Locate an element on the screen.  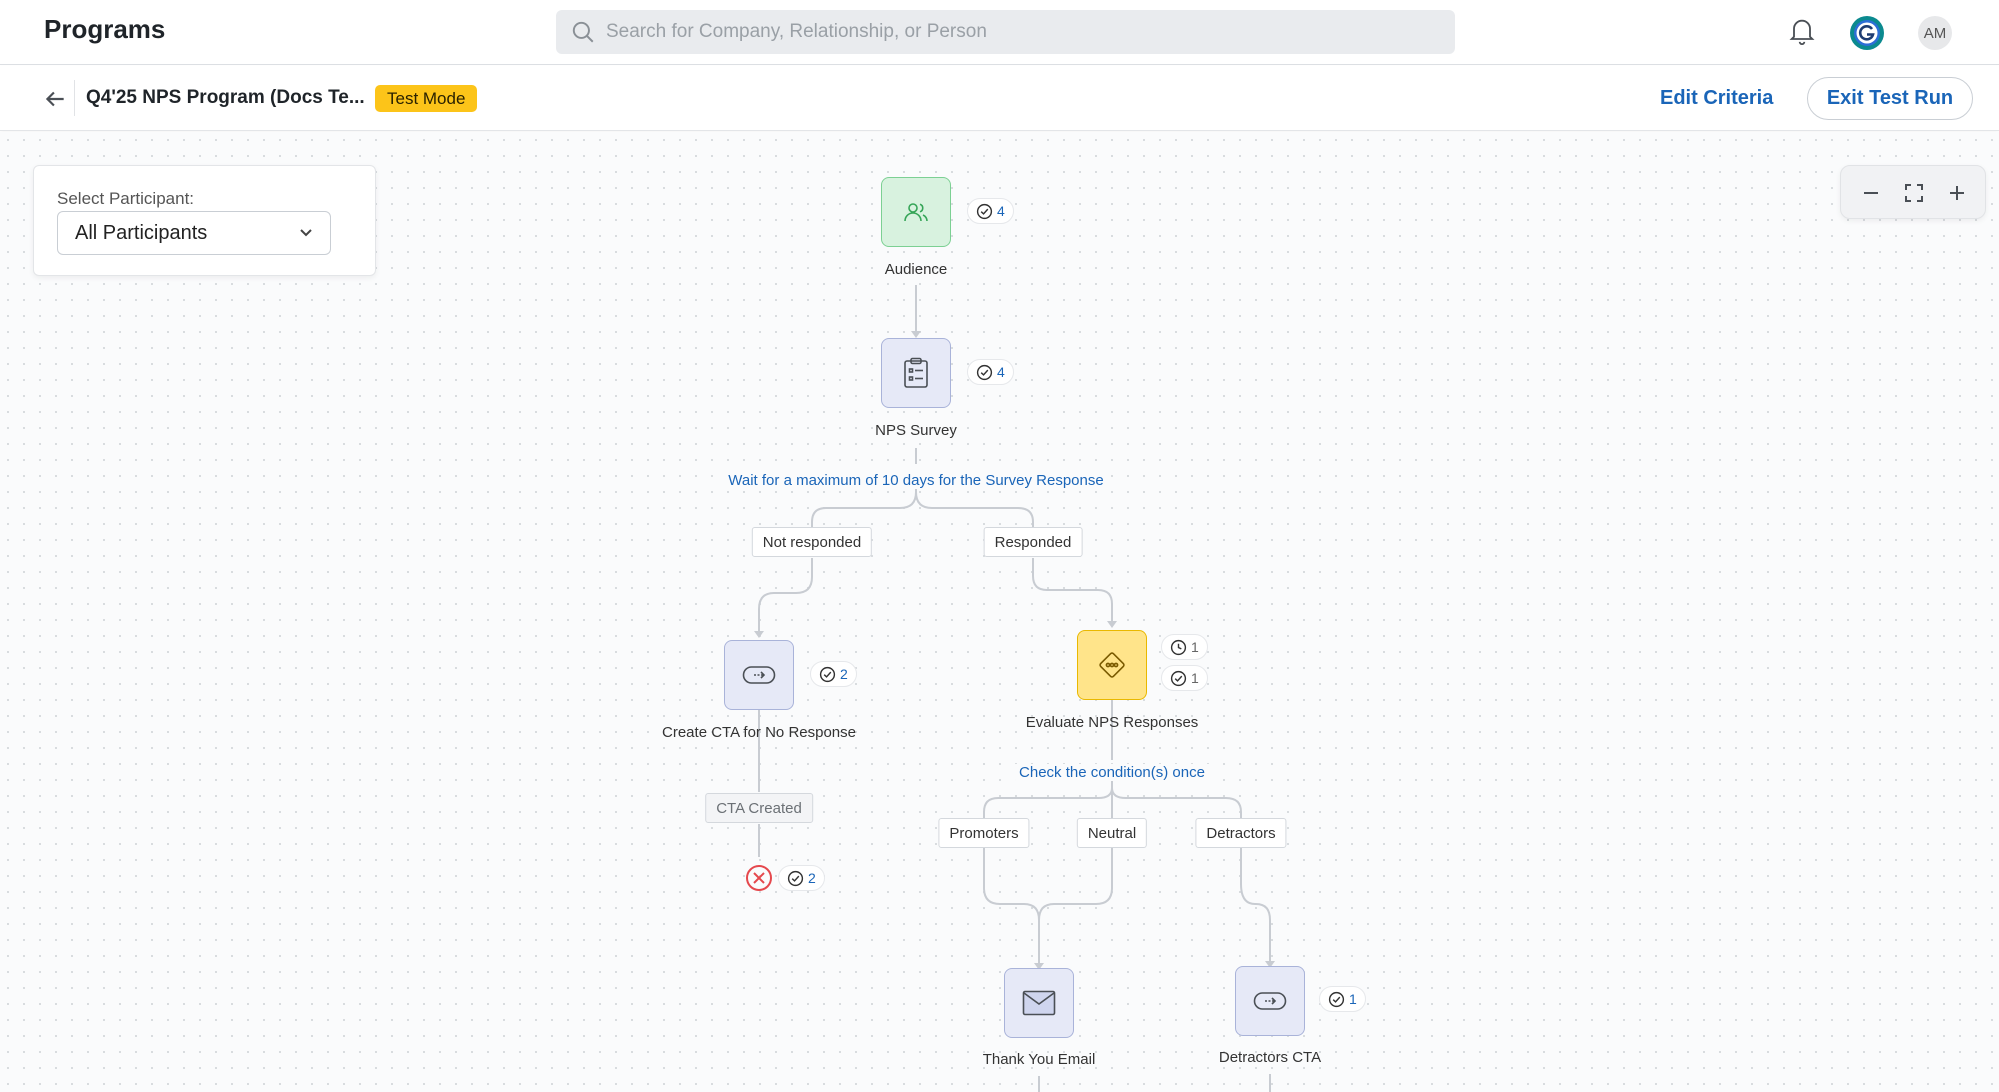
exit-error-icon is located at coordinates (759, 878).